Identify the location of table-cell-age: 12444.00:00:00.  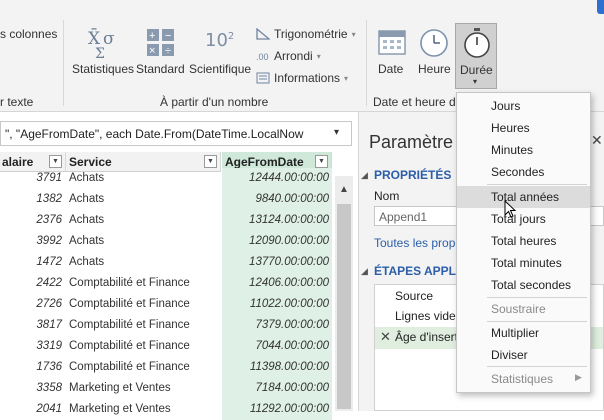
(277, 178).